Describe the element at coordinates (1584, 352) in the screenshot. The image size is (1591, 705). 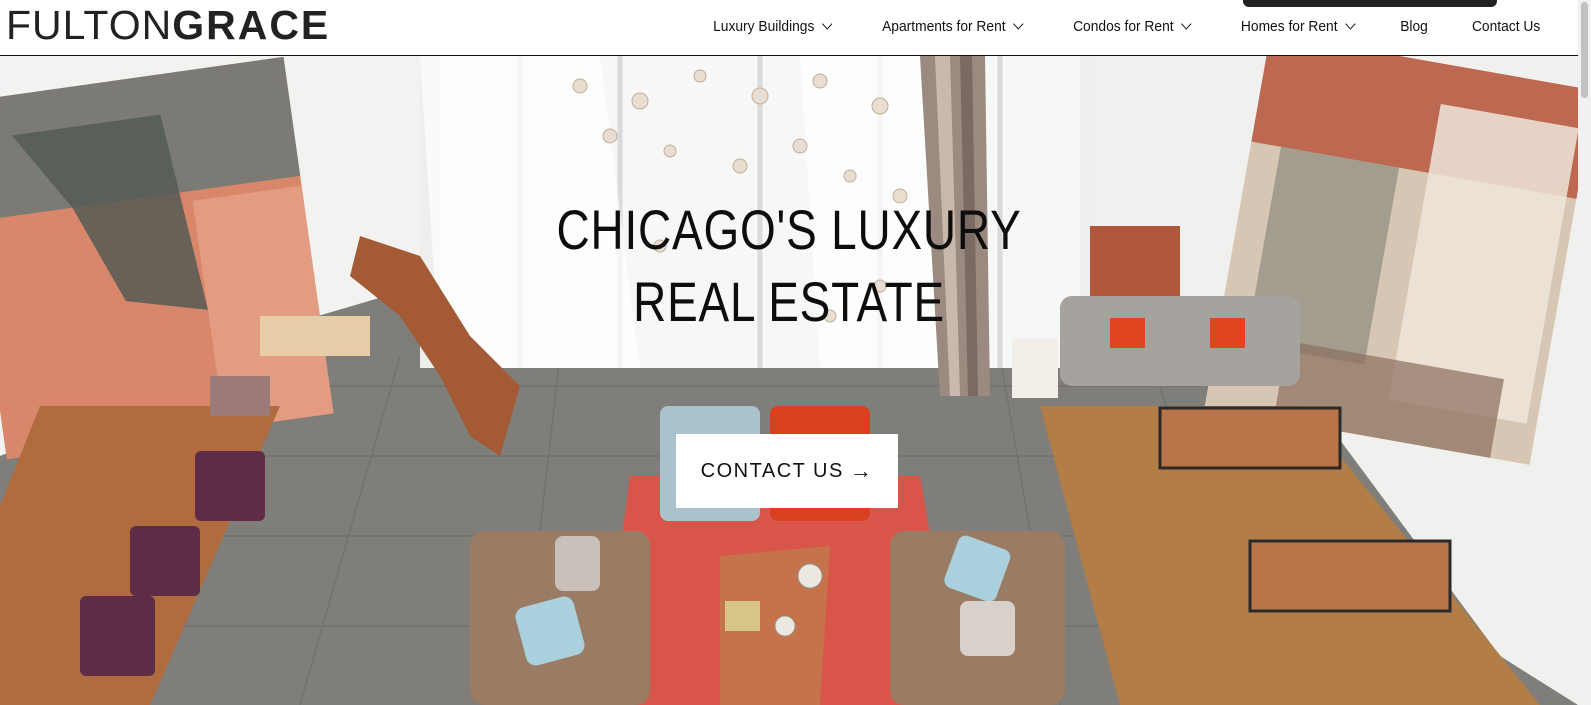
I see `page-scrollbar` at that location.